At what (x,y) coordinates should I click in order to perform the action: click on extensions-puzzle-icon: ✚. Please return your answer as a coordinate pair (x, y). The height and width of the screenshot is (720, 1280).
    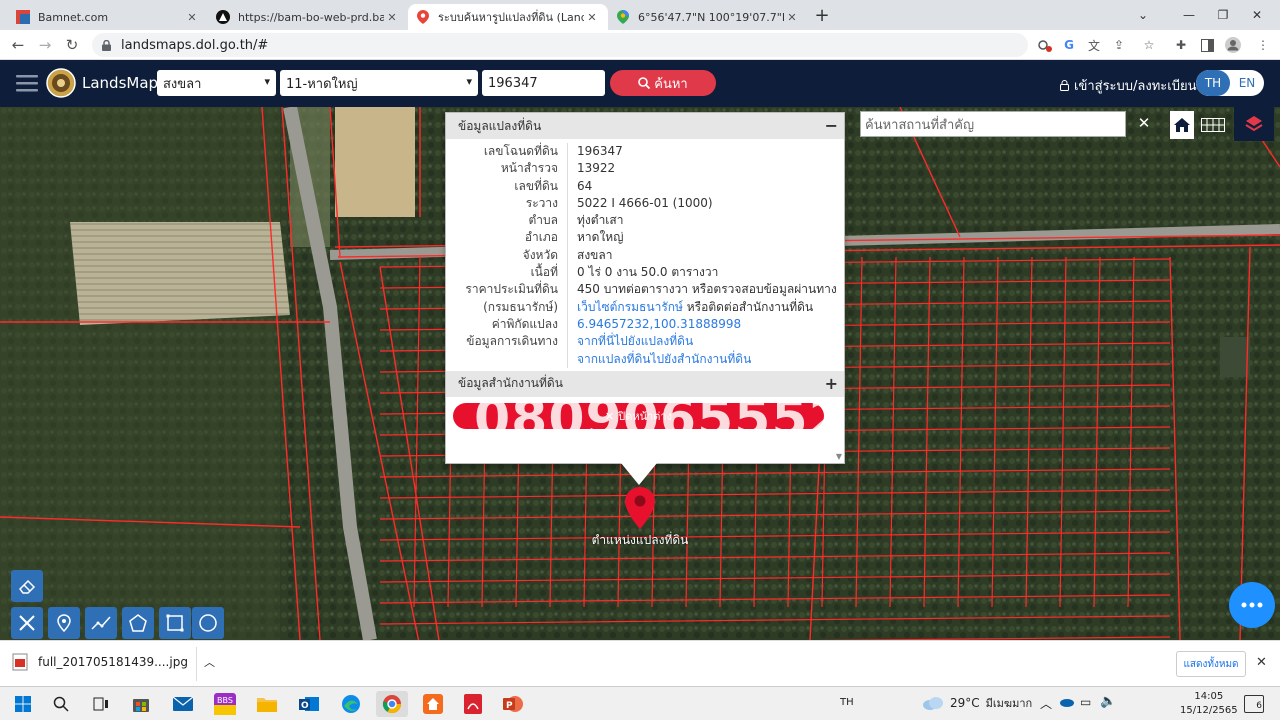
    Looking at the image, I should click on (1181, 45).